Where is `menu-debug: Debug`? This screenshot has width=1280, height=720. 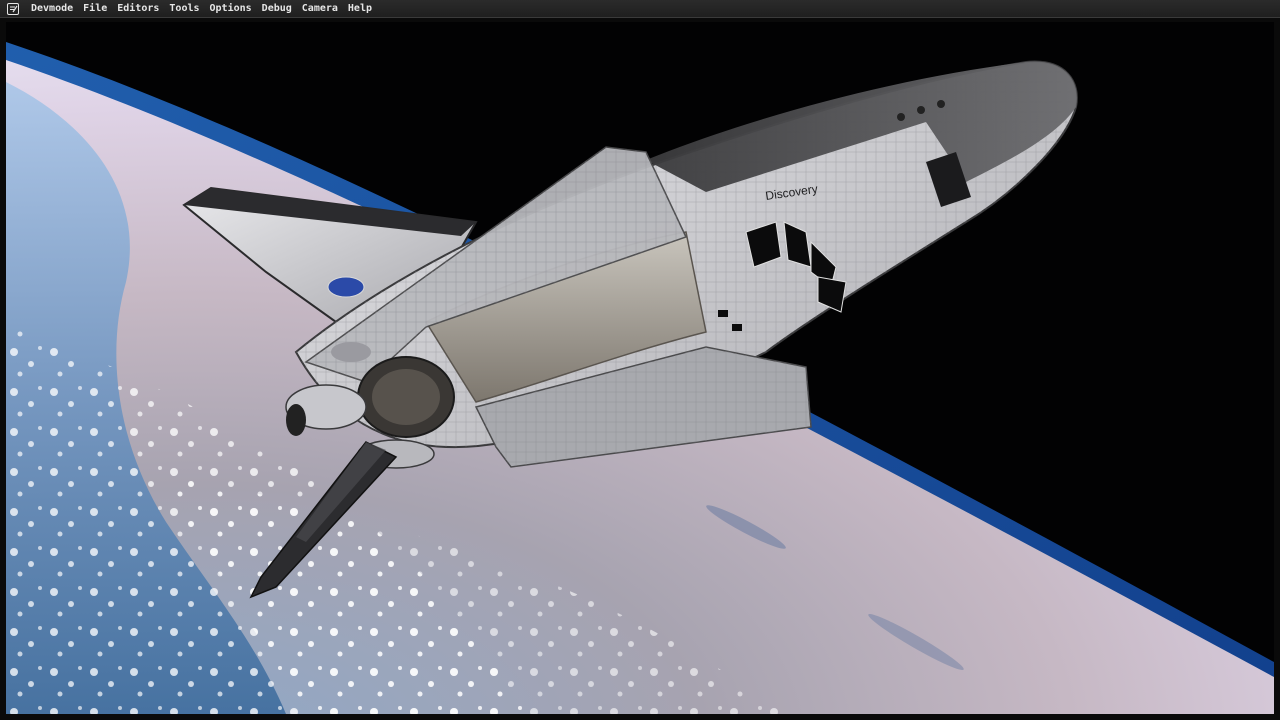
menu-debug: Debug is located at coordinates (277, 9).